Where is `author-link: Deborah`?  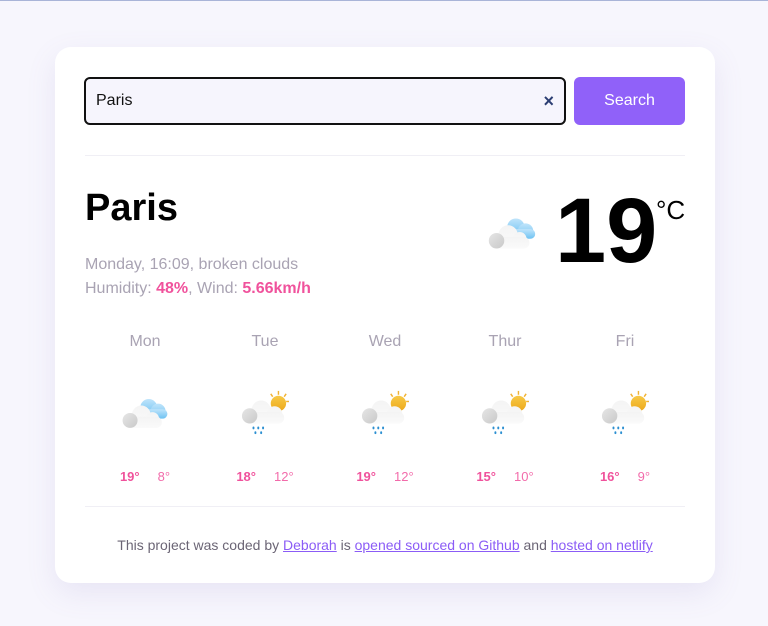
author-link: Deborah is located at coordinates (310, 545).